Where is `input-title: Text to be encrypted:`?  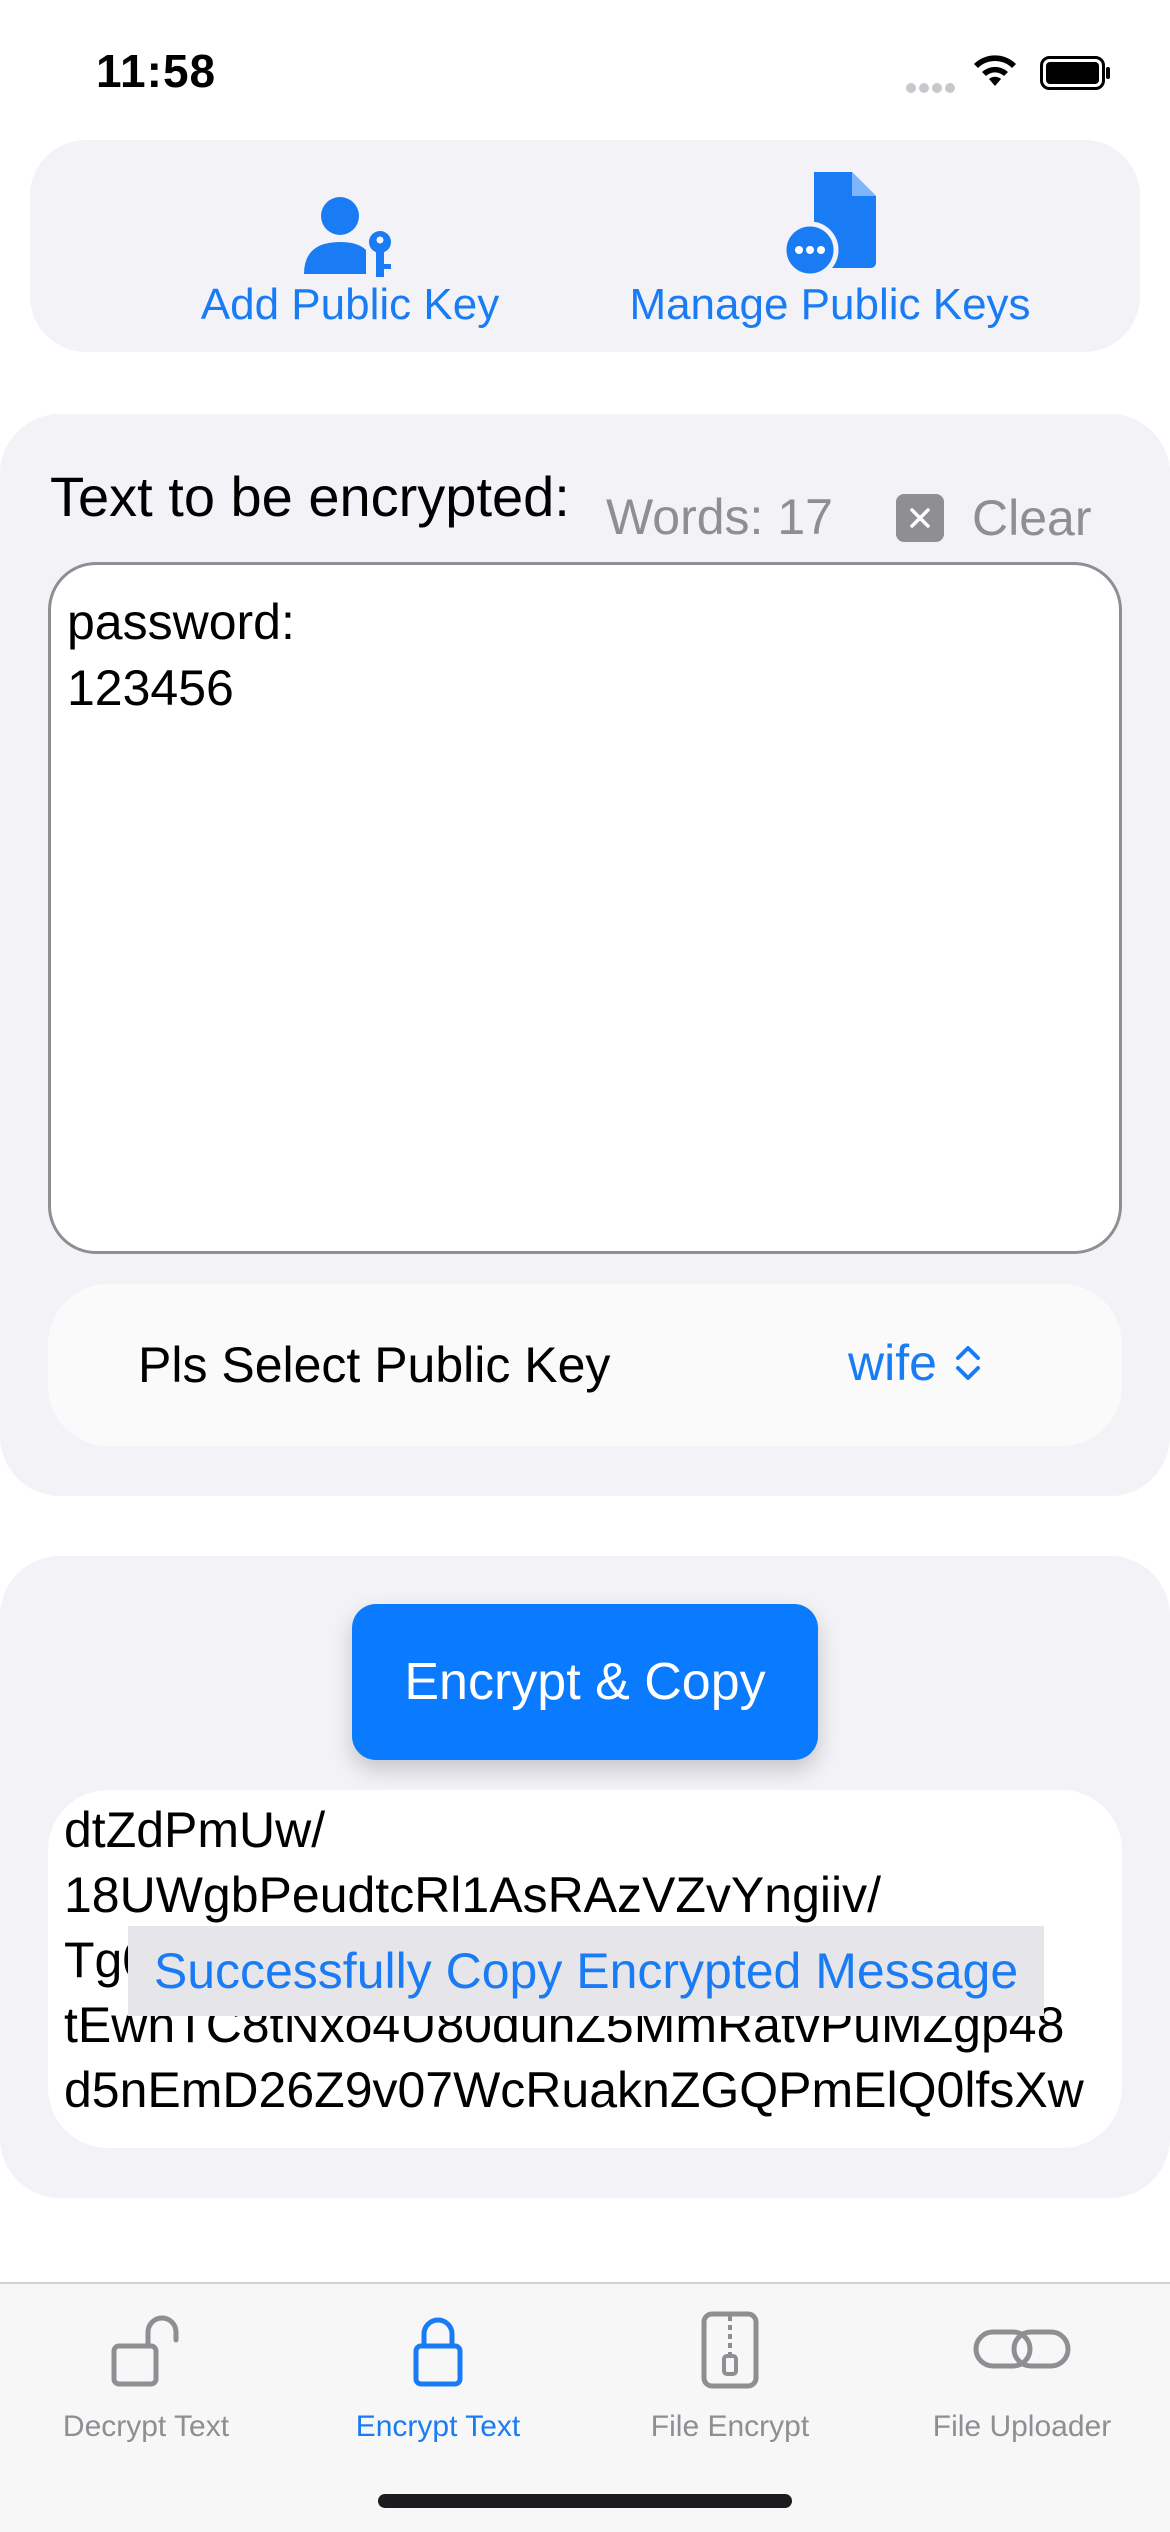
input-title: Text to be encrypted: is located at coordinates (310, 496).